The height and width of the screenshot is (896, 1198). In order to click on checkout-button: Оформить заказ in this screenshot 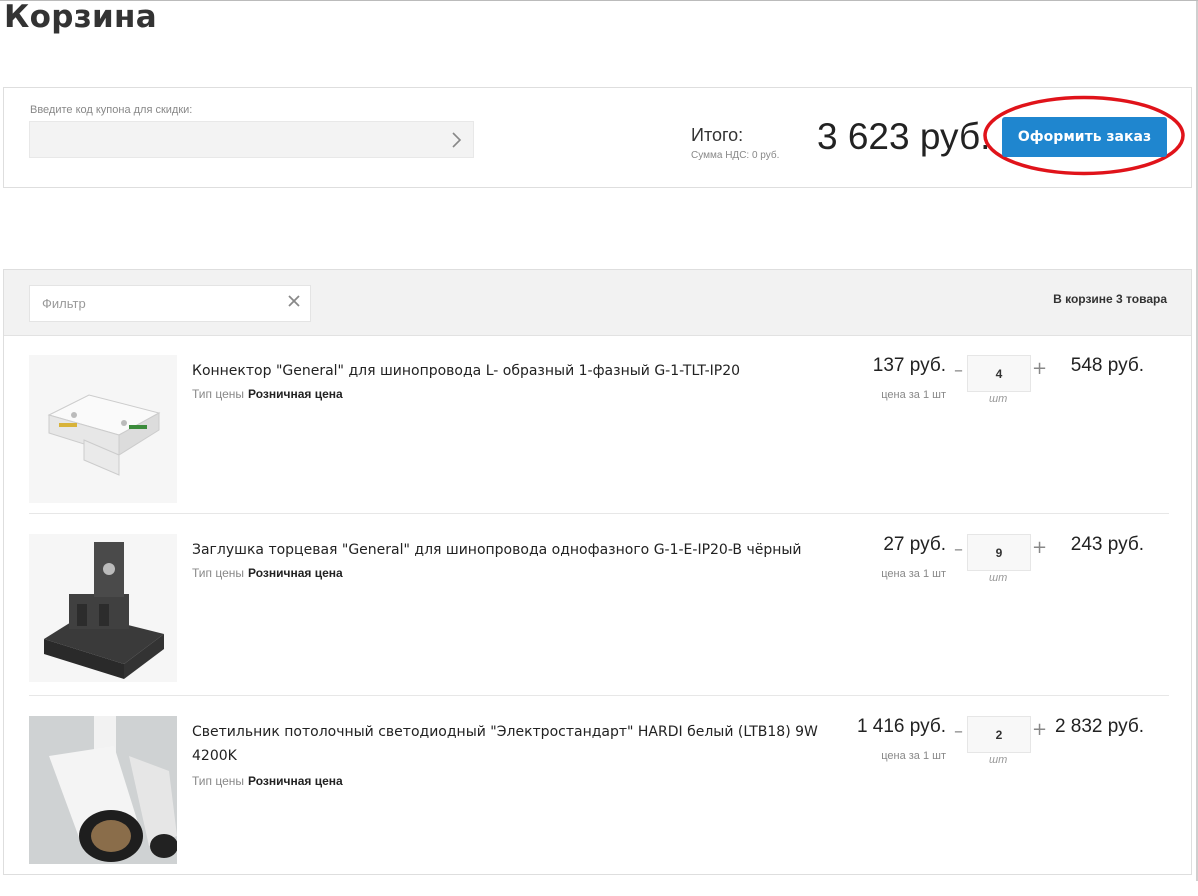, I will do `click(1084, 137)`.